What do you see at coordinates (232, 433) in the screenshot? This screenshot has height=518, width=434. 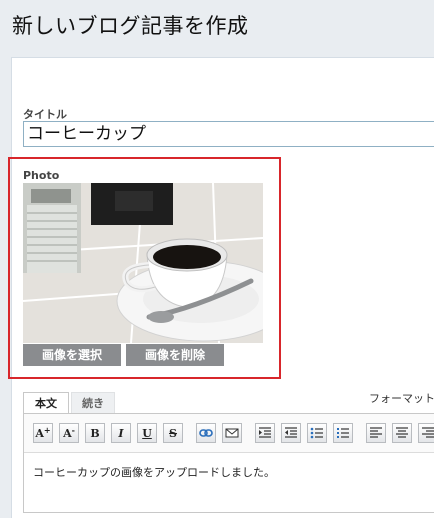 I see `email-icon` at bounding box center [232, 433].